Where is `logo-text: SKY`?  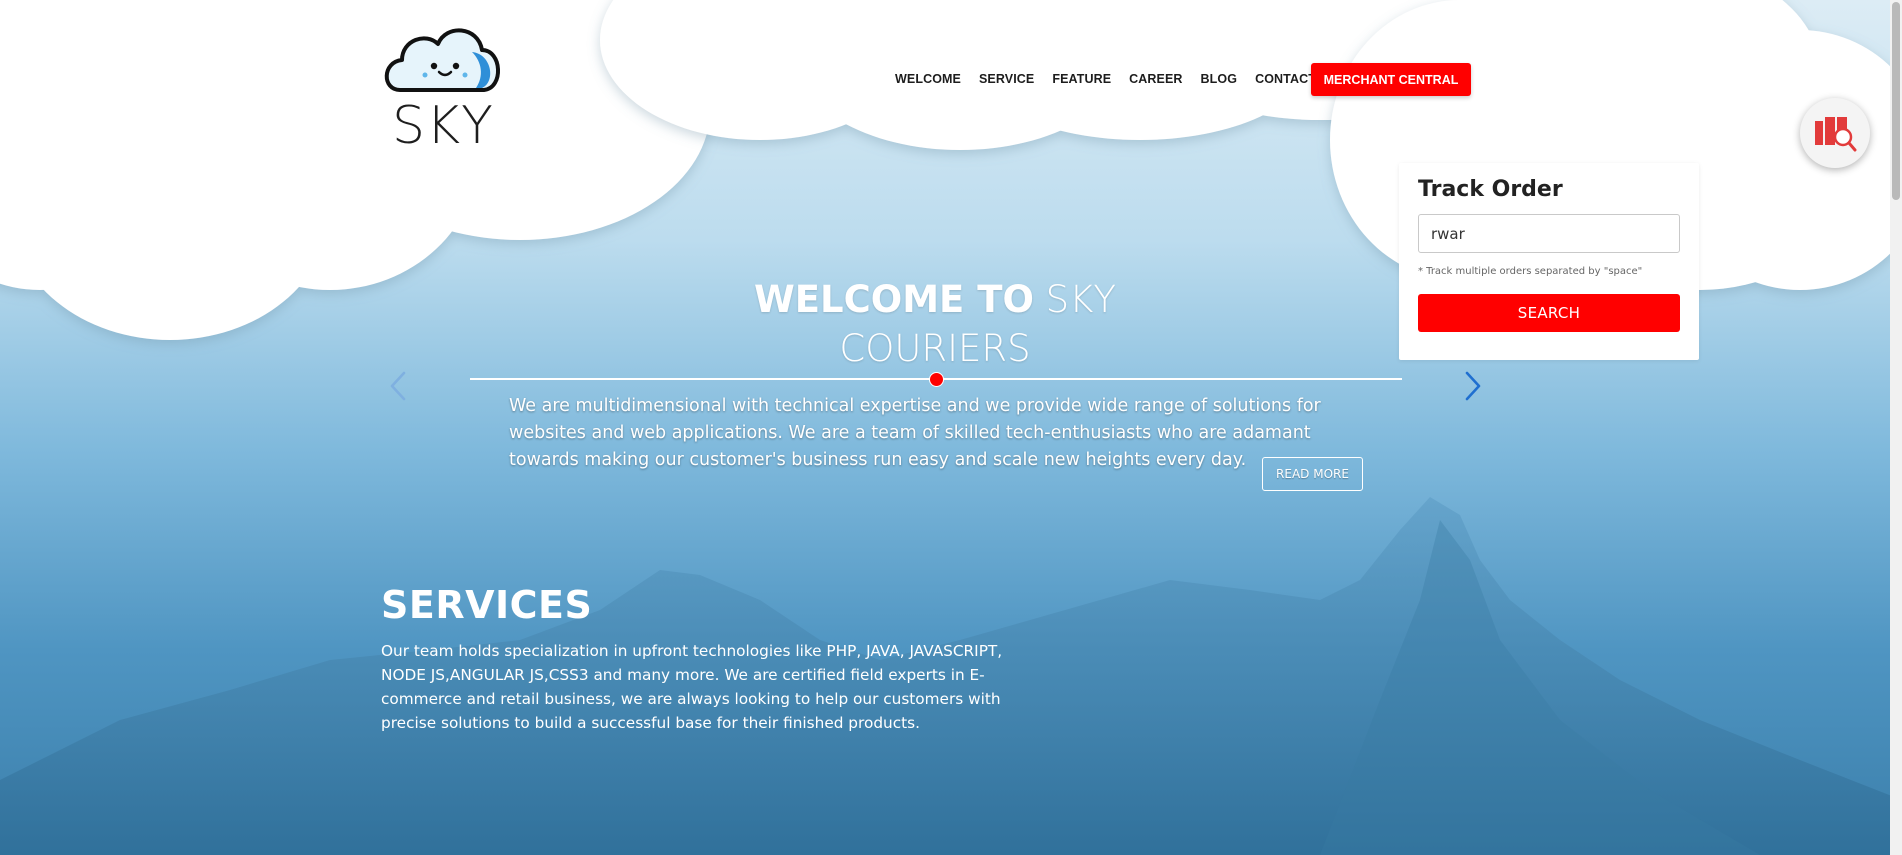 logo-text: SKY is located at coordinates (443, 126).